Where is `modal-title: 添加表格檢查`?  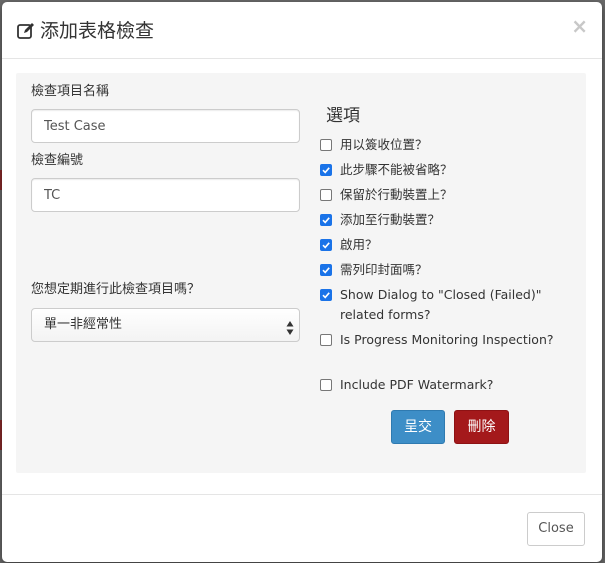
modal-title: 添加表格檢查 is located at coordinates (85, 31).